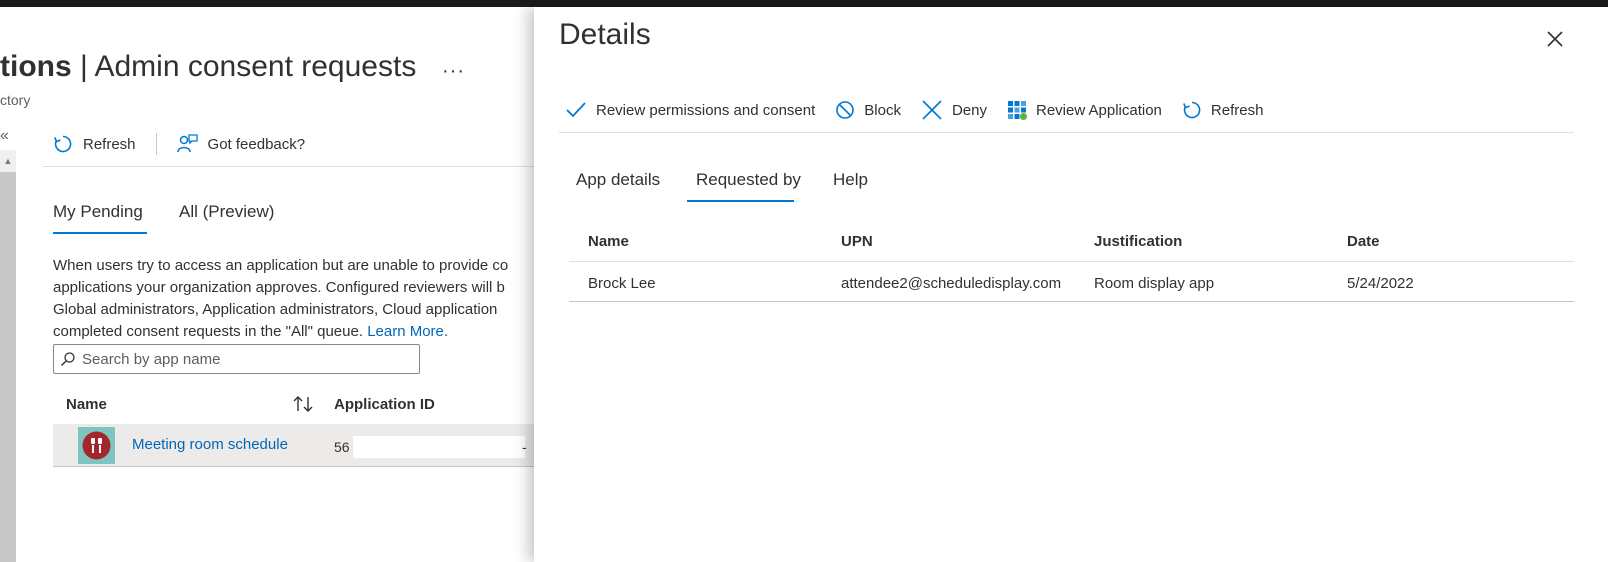 This screenshot has height=562, width=1608. Describe the element at coordinates (304, 404) in the screenshot. I see `sort-arrows-icon` at that location.